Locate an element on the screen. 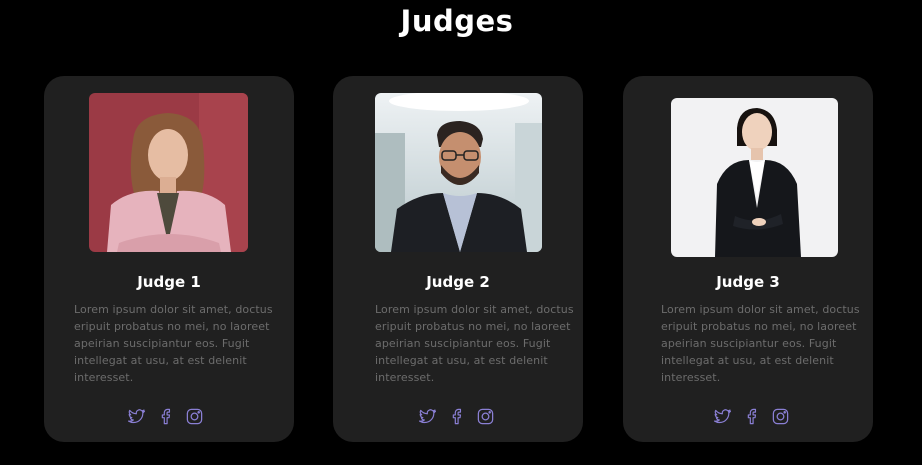 This screenshot has width=922, height=465. judge-name: Judge 1 is located at coordinates (169, 282).